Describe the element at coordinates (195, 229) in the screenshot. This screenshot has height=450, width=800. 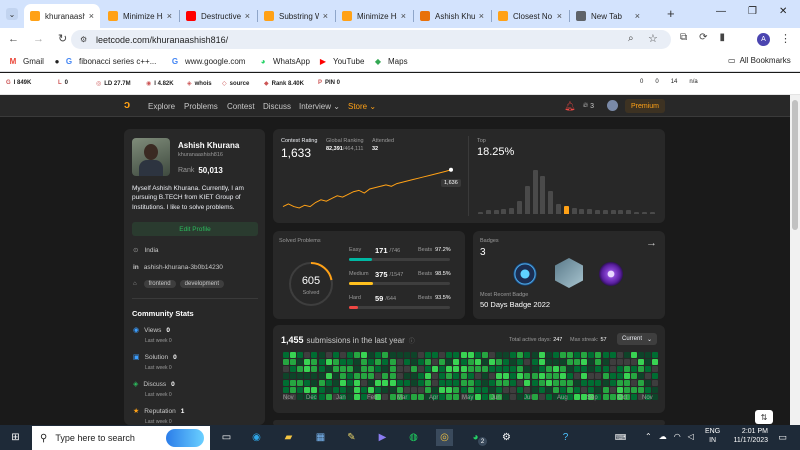
I see `edit-profile-button: Edit Profile` at that location.